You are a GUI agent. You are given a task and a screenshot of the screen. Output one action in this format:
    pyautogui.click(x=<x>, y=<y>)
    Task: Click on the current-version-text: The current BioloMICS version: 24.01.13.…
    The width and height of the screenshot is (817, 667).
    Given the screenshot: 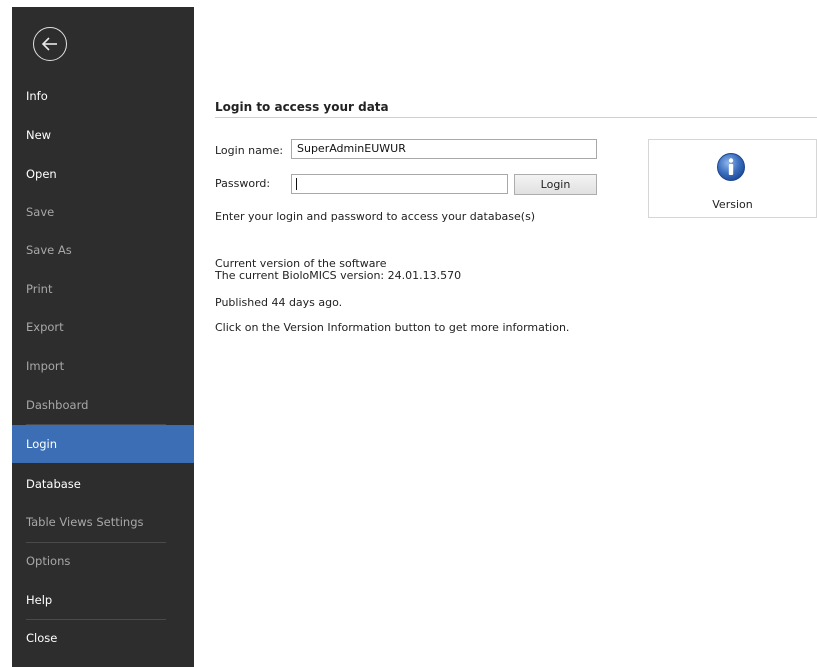 What is the action you would take?
    pyautogui.click(x=338, y=275)
    